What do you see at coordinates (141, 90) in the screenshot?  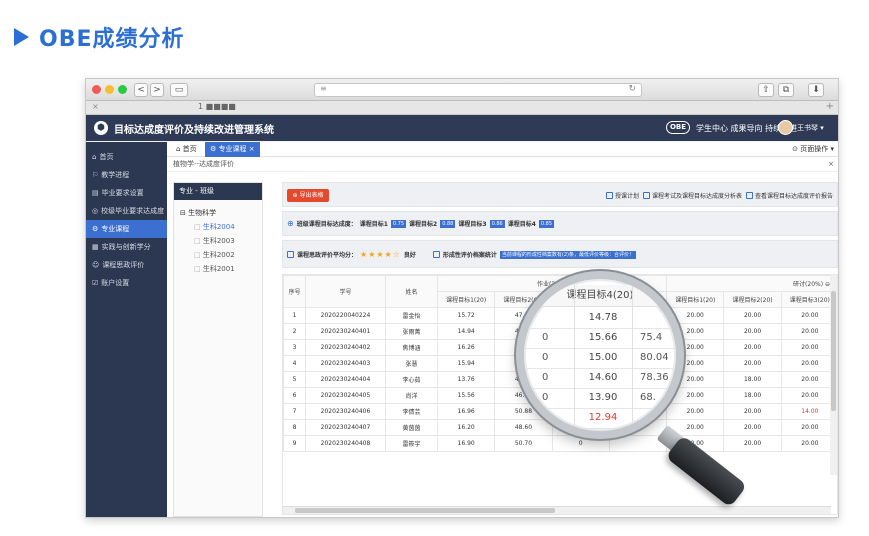 I see `back-button: <` at bounding box center [141, 90].